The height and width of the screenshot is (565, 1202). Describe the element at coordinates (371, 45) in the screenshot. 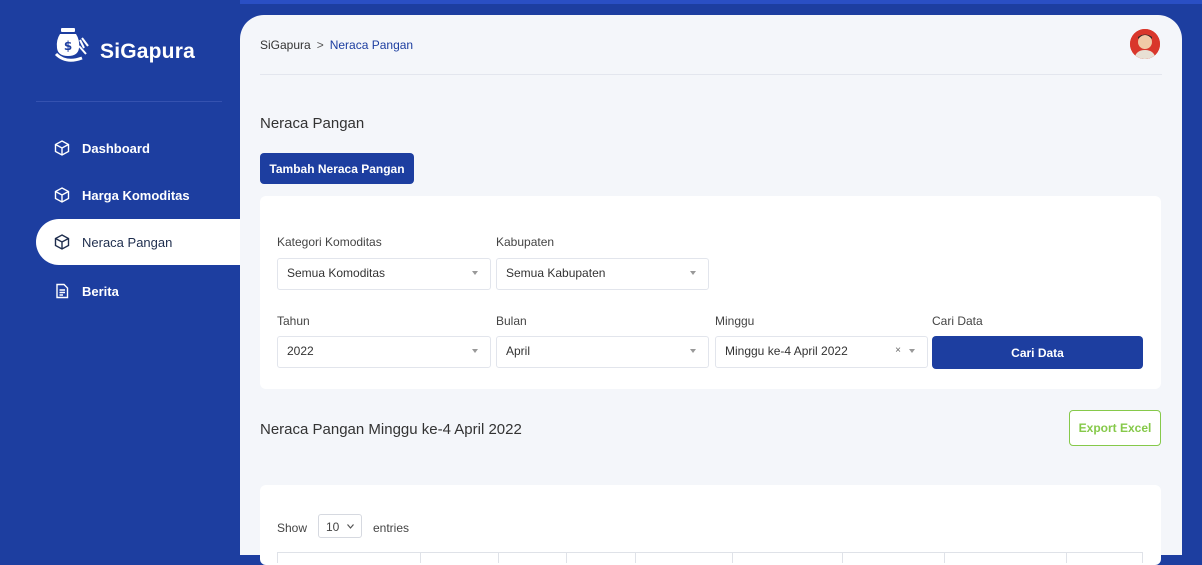

I see `breadcrumb-current: Neraca Pangan` at that location.